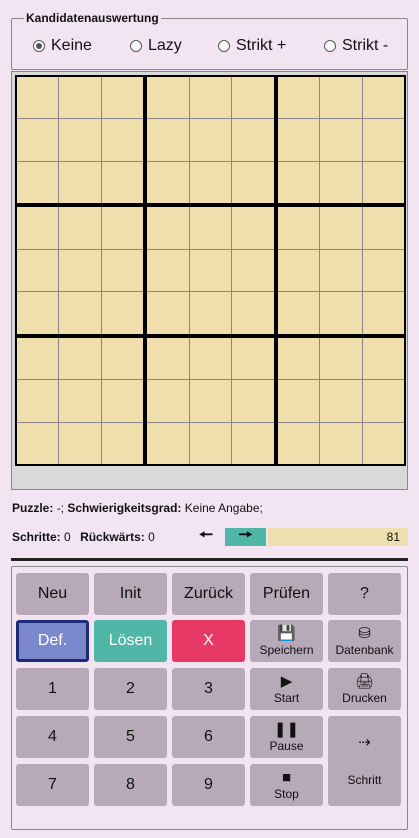  I want to click on digit-6-button: 6, so click(208, 737).